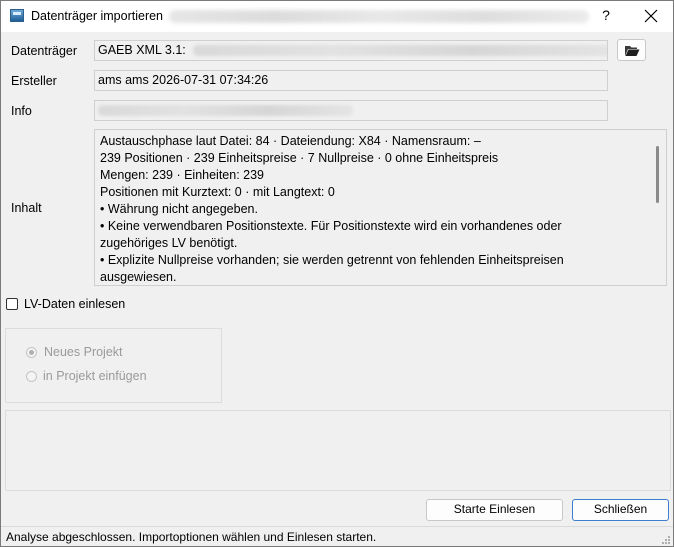 The image size is (674, 547). I want to click on info-label: Info, so click(21, 111).